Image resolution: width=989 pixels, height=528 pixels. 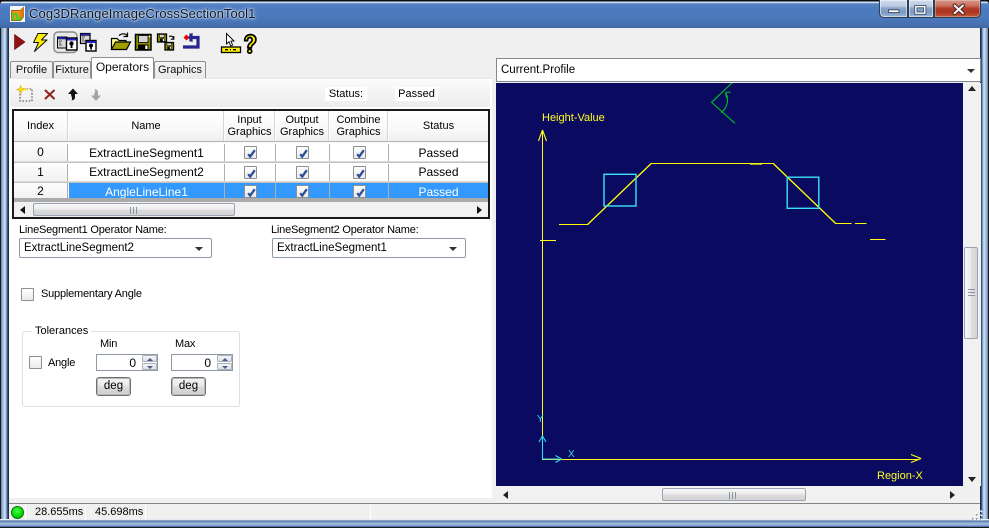 What do you see at coordinates (900, 476) in the screenshot?
I see `svg-text: Region-X` at bounding box center [900, 476].